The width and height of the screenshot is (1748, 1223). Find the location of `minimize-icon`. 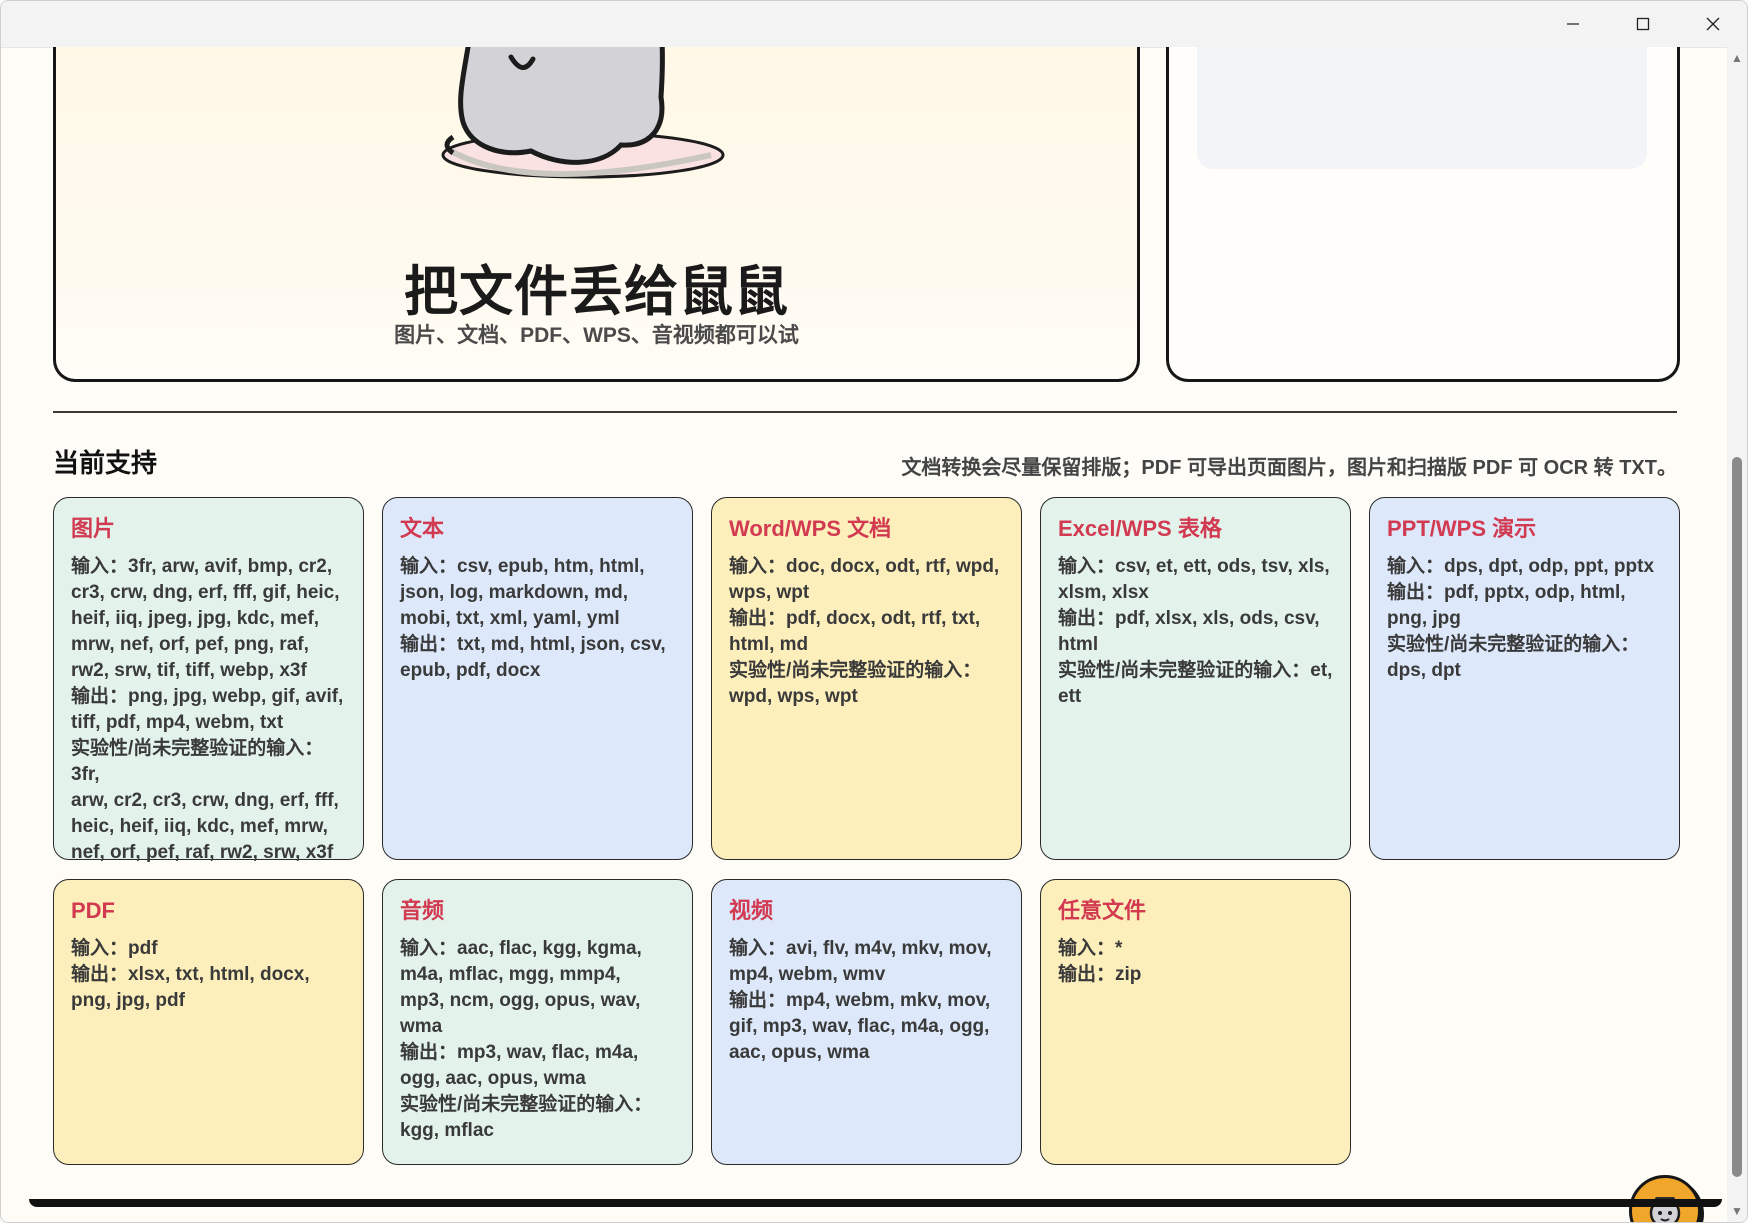

minimize-icon is located at coordinates (1573, 24).